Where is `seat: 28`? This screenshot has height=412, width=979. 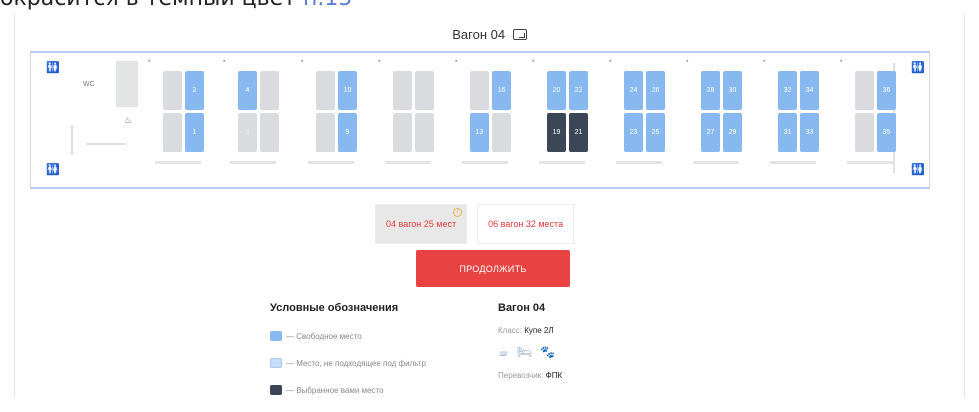
seat: 28 is located at coordinates (710, 90).